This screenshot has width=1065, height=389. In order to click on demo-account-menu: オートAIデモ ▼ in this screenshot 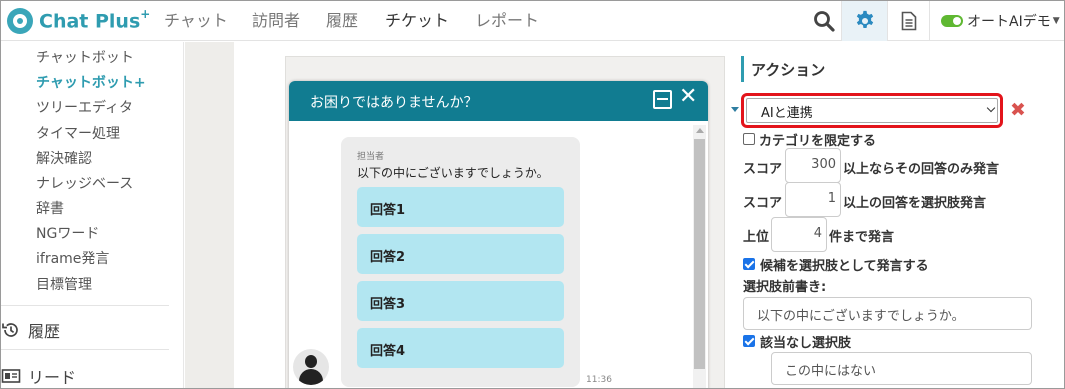, I will do `click(997, 21)`.